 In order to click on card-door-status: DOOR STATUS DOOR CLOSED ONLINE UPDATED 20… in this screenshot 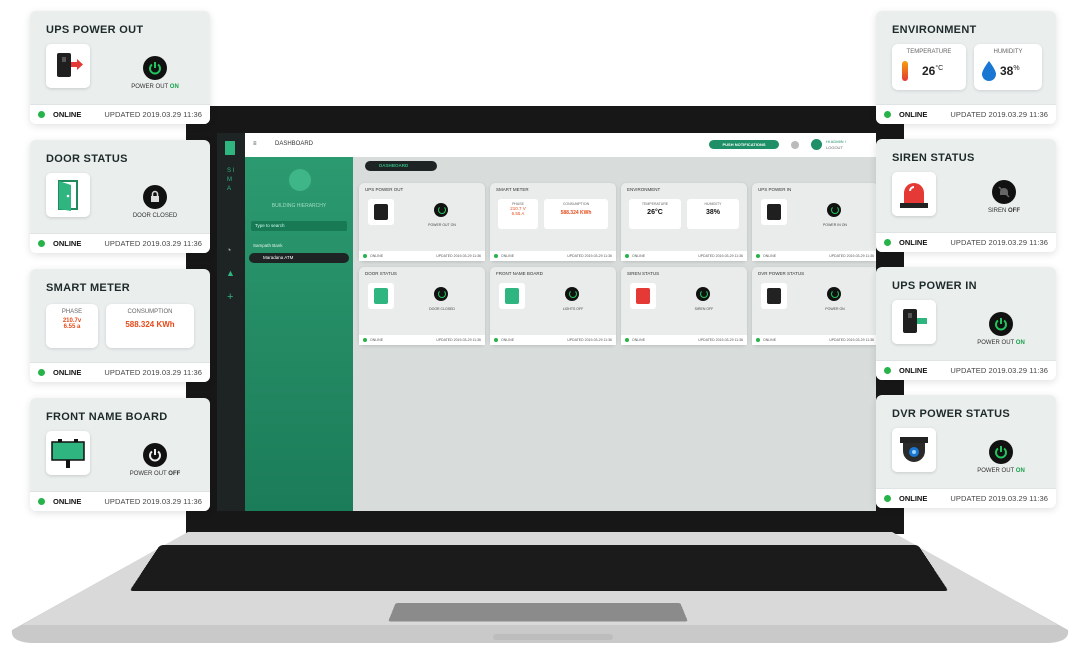, I will do `click(120, 196)`.